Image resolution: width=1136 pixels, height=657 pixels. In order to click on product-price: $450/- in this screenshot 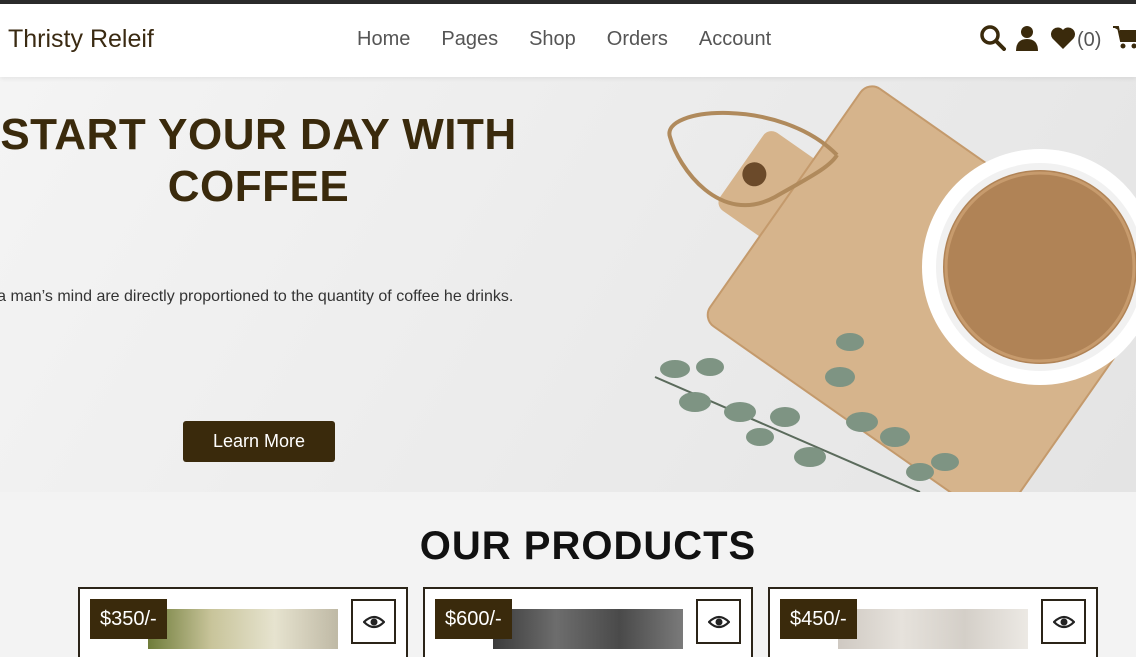, I will do `click(818, 619)`.